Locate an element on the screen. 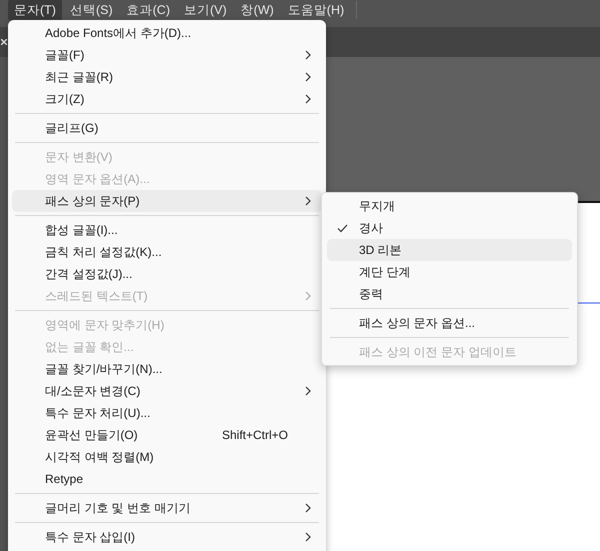  menu-item: 시각적 여백 정렬(M) is located at coordinates (167, 457).